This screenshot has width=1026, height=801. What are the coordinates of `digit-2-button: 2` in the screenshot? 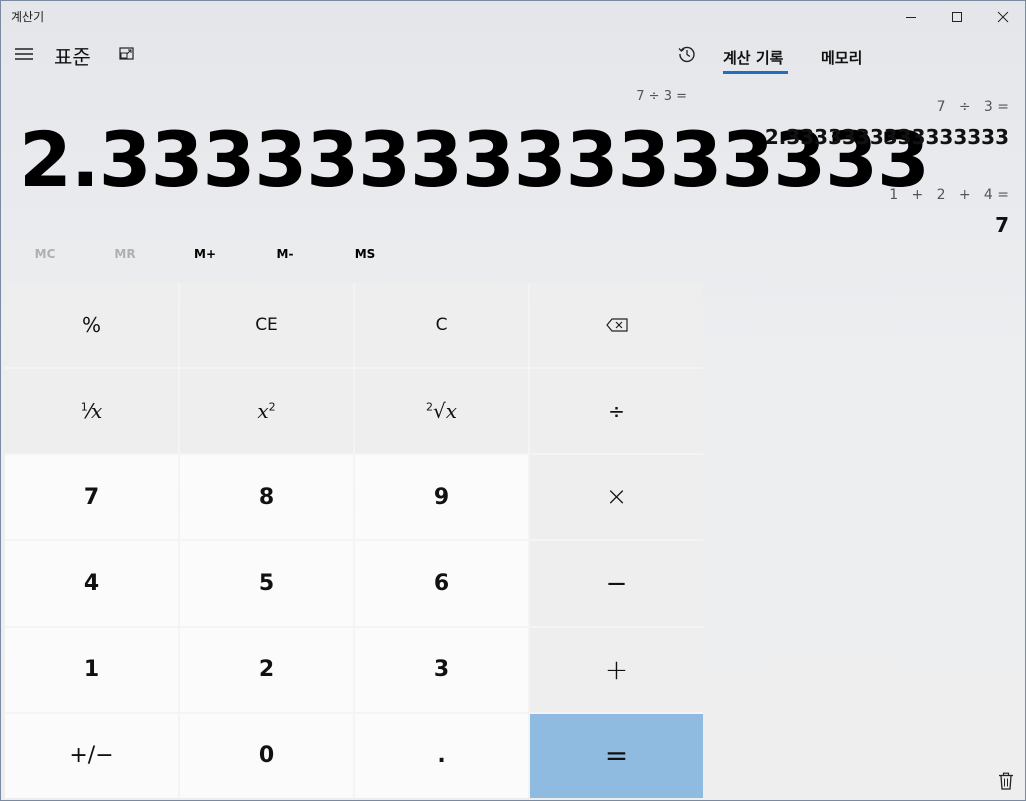 It's located at (266, 669).